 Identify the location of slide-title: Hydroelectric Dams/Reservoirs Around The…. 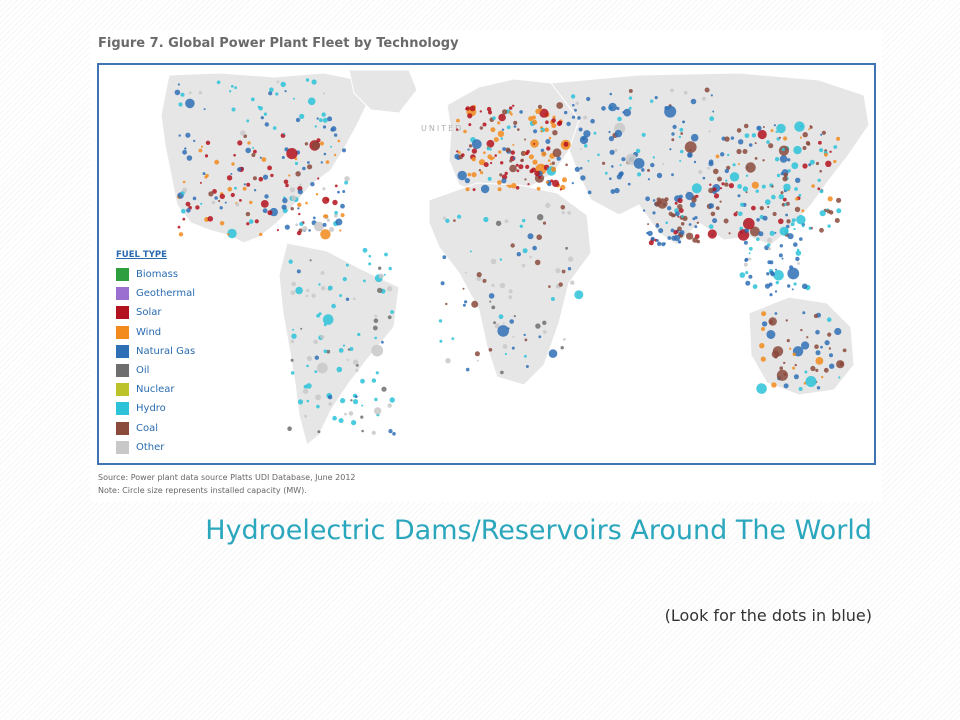
(538, 530).